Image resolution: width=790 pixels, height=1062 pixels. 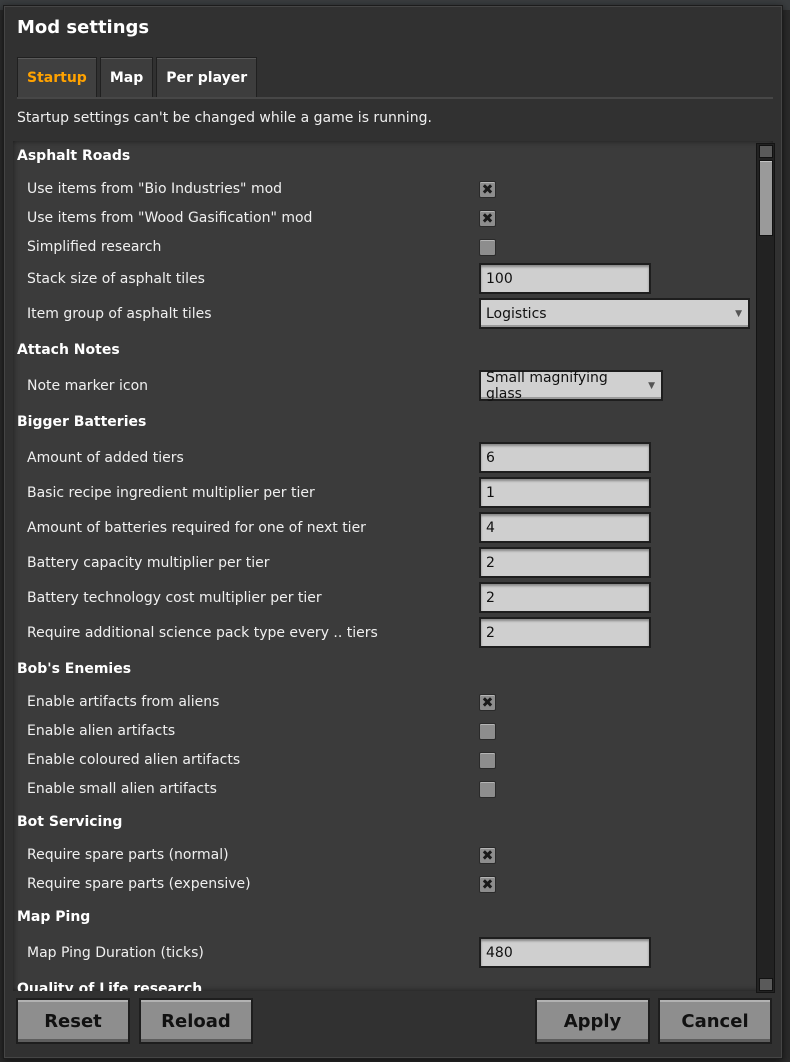 What do you see at coordinates (487, 760) in the screenshot?
I see `coloured-alien-artifacts-checkbox` at bounding box center [487, 760].